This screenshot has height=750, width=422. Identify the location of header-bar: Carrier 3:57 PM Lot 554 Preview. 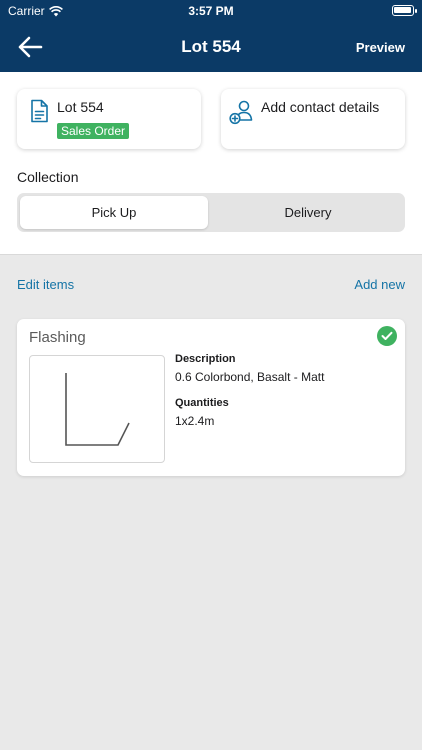
(211, 36).